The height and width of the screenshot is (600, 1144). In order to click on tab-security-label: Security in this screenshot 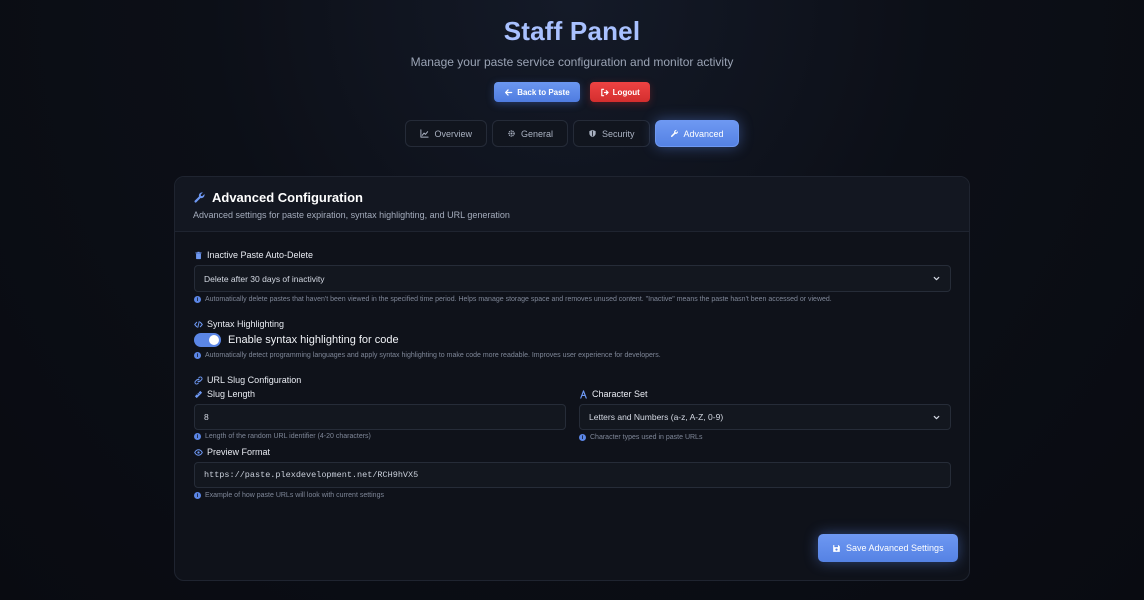, I will do `click(618, 133)`.